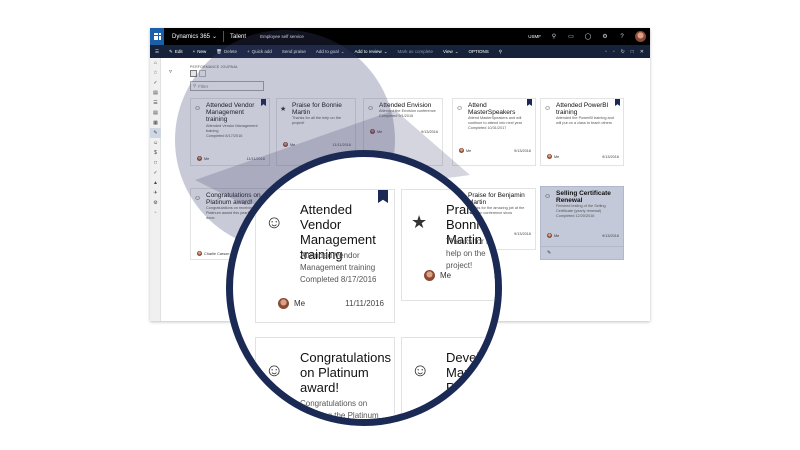  Describe the element at coordinates (191, 36) in the screenshot. I see `app-name: Dynamics 365` at that location.